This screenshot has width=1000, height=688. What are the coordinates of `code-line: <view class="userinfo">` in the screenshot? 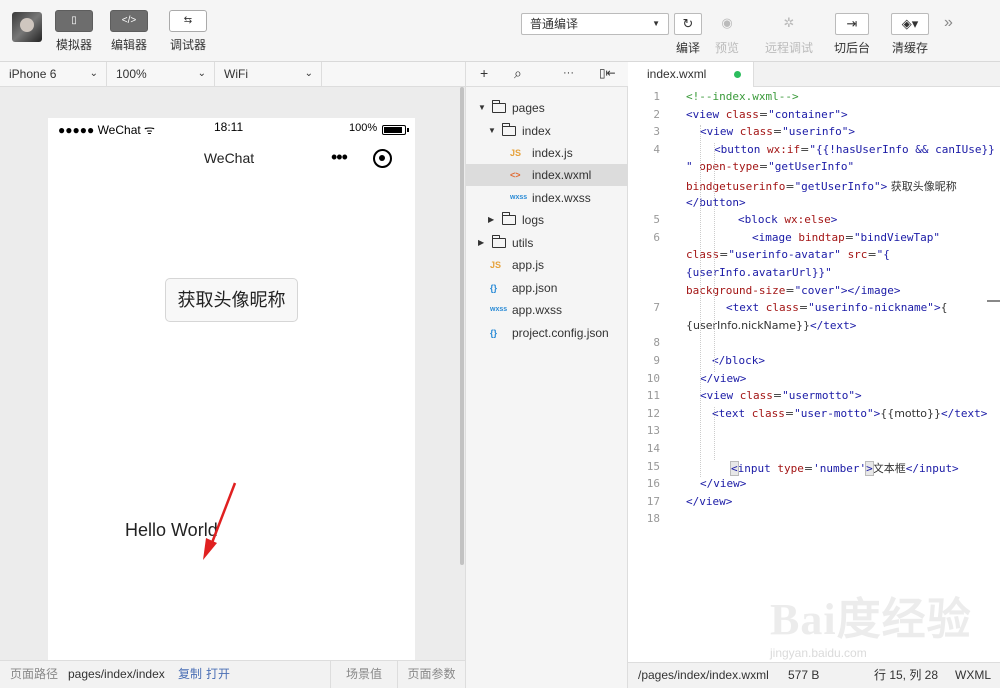 It's located at (777, 132).